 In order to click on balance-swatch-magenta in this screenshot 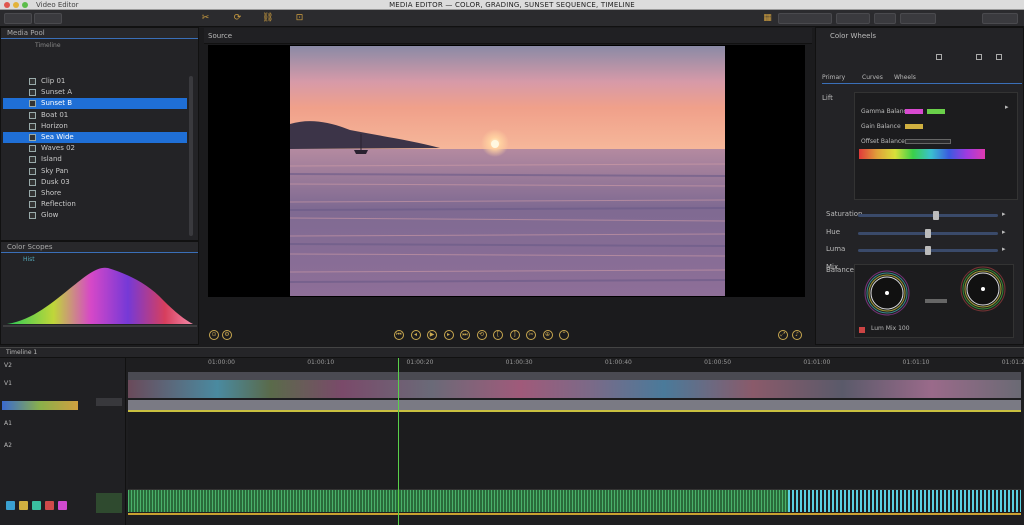, I will do `click(914, 111)`.